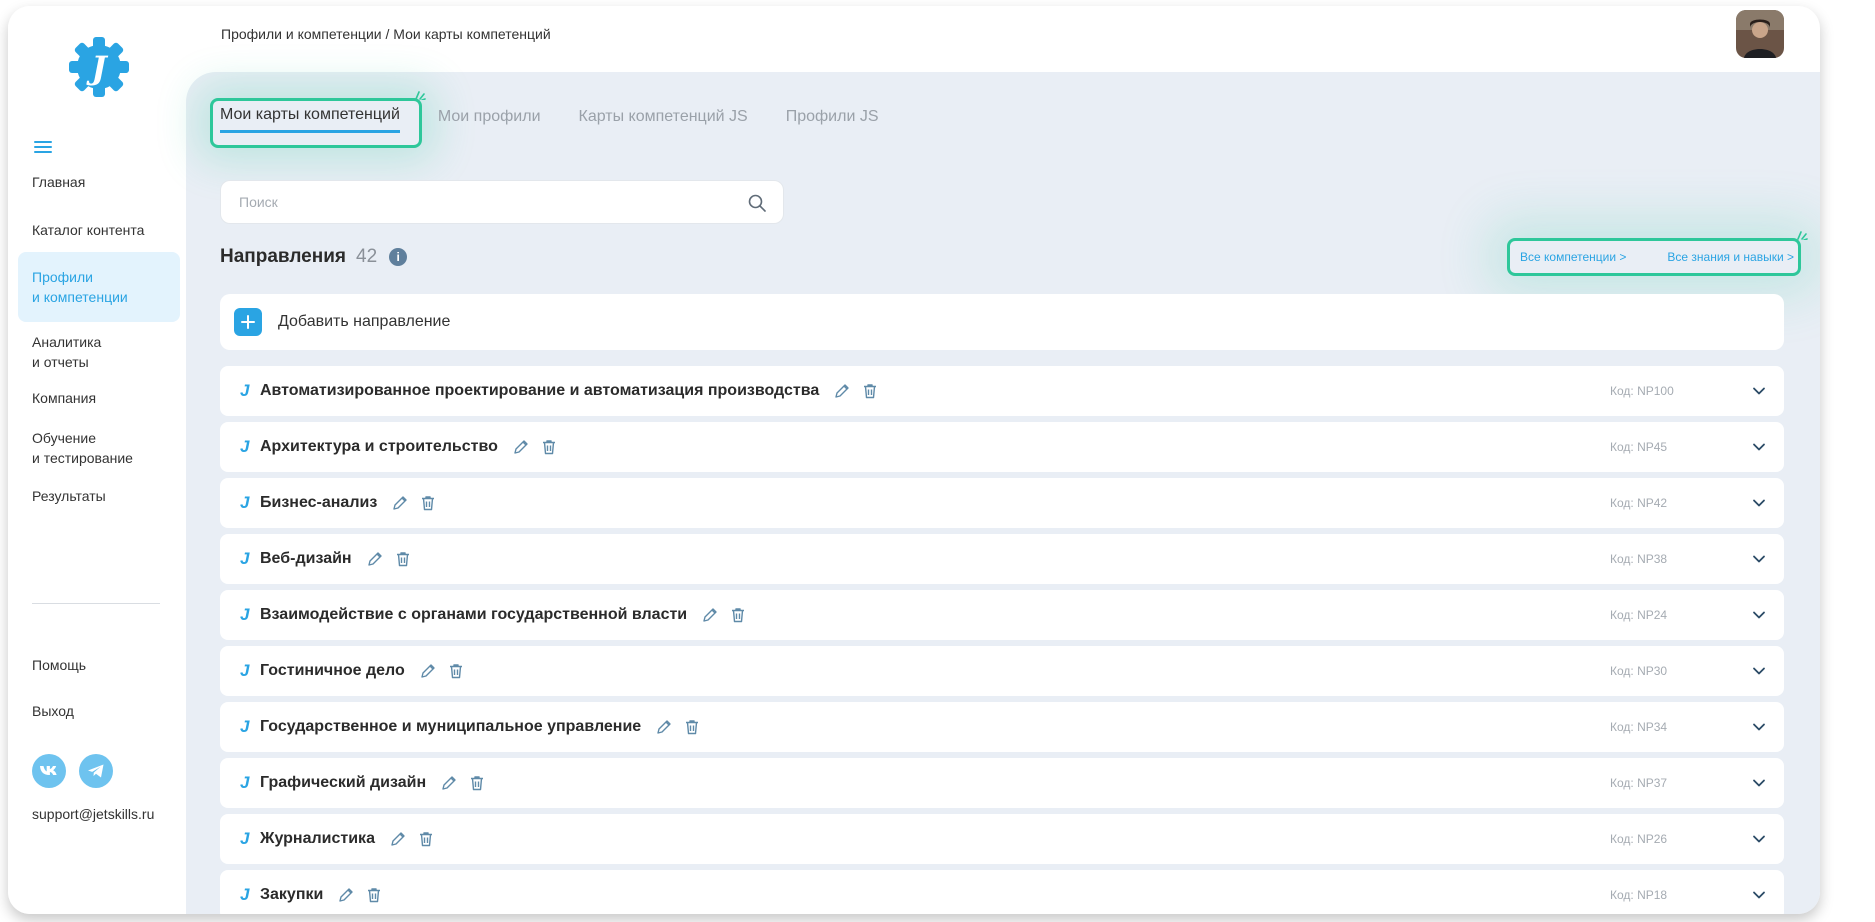 This screenshot has height=922, width=1875. What do you see at coordinates (832, 120) in the screenshot?
I see `tab-js-profiles: Профили JS` at bounding box center [832, 120].